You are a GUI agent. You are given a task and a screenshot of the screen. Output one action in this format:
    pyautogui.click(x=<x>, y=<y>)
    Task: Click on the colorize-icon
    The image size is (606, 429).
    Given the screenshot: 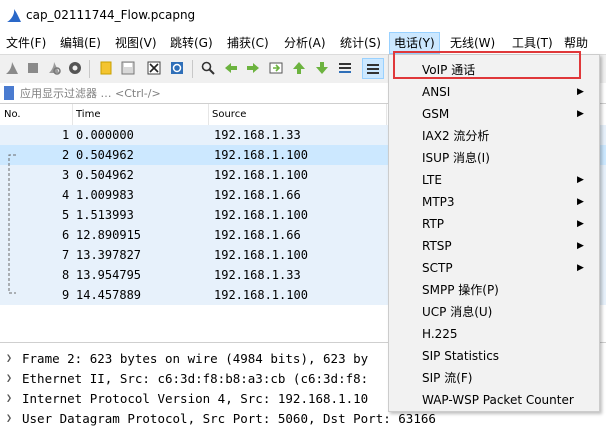 What is the action you would take?
    pyautogui.click(x=373, y=69)
    